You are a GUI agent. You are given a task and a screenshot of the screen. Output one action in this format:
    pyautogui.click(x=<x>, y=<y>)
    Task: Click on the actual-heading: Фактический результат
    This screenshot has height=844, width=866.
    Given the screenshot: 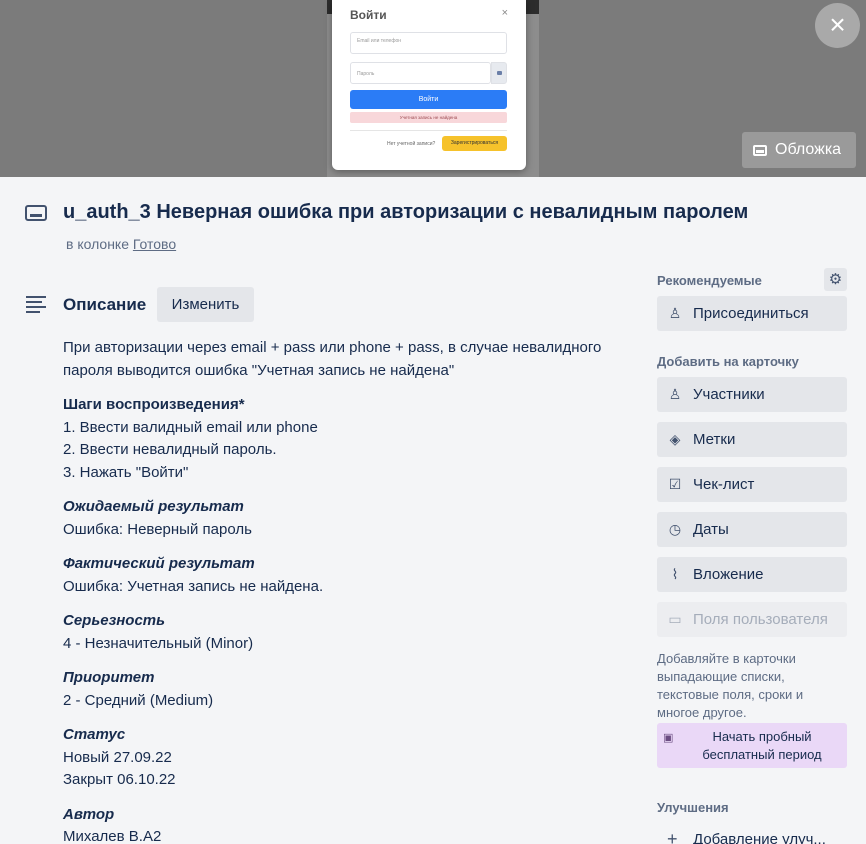 What is the action you would take?
    pyautogui.click(x=159, y=563)
    